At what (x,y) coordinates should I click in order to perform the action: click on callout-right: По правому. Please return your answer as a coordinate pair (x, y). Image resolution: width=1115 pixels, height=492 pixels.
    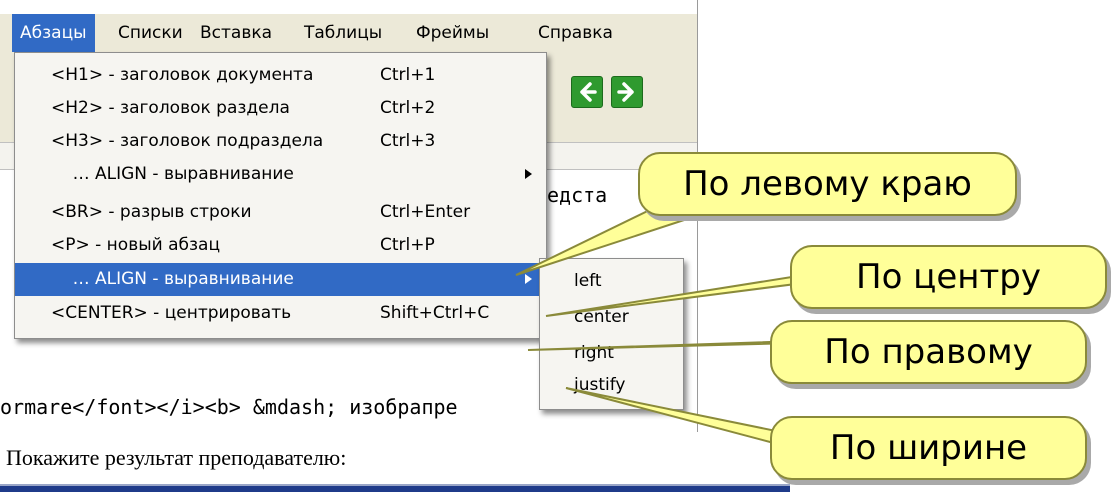
    Looking at the image, I should click on (928, 352).